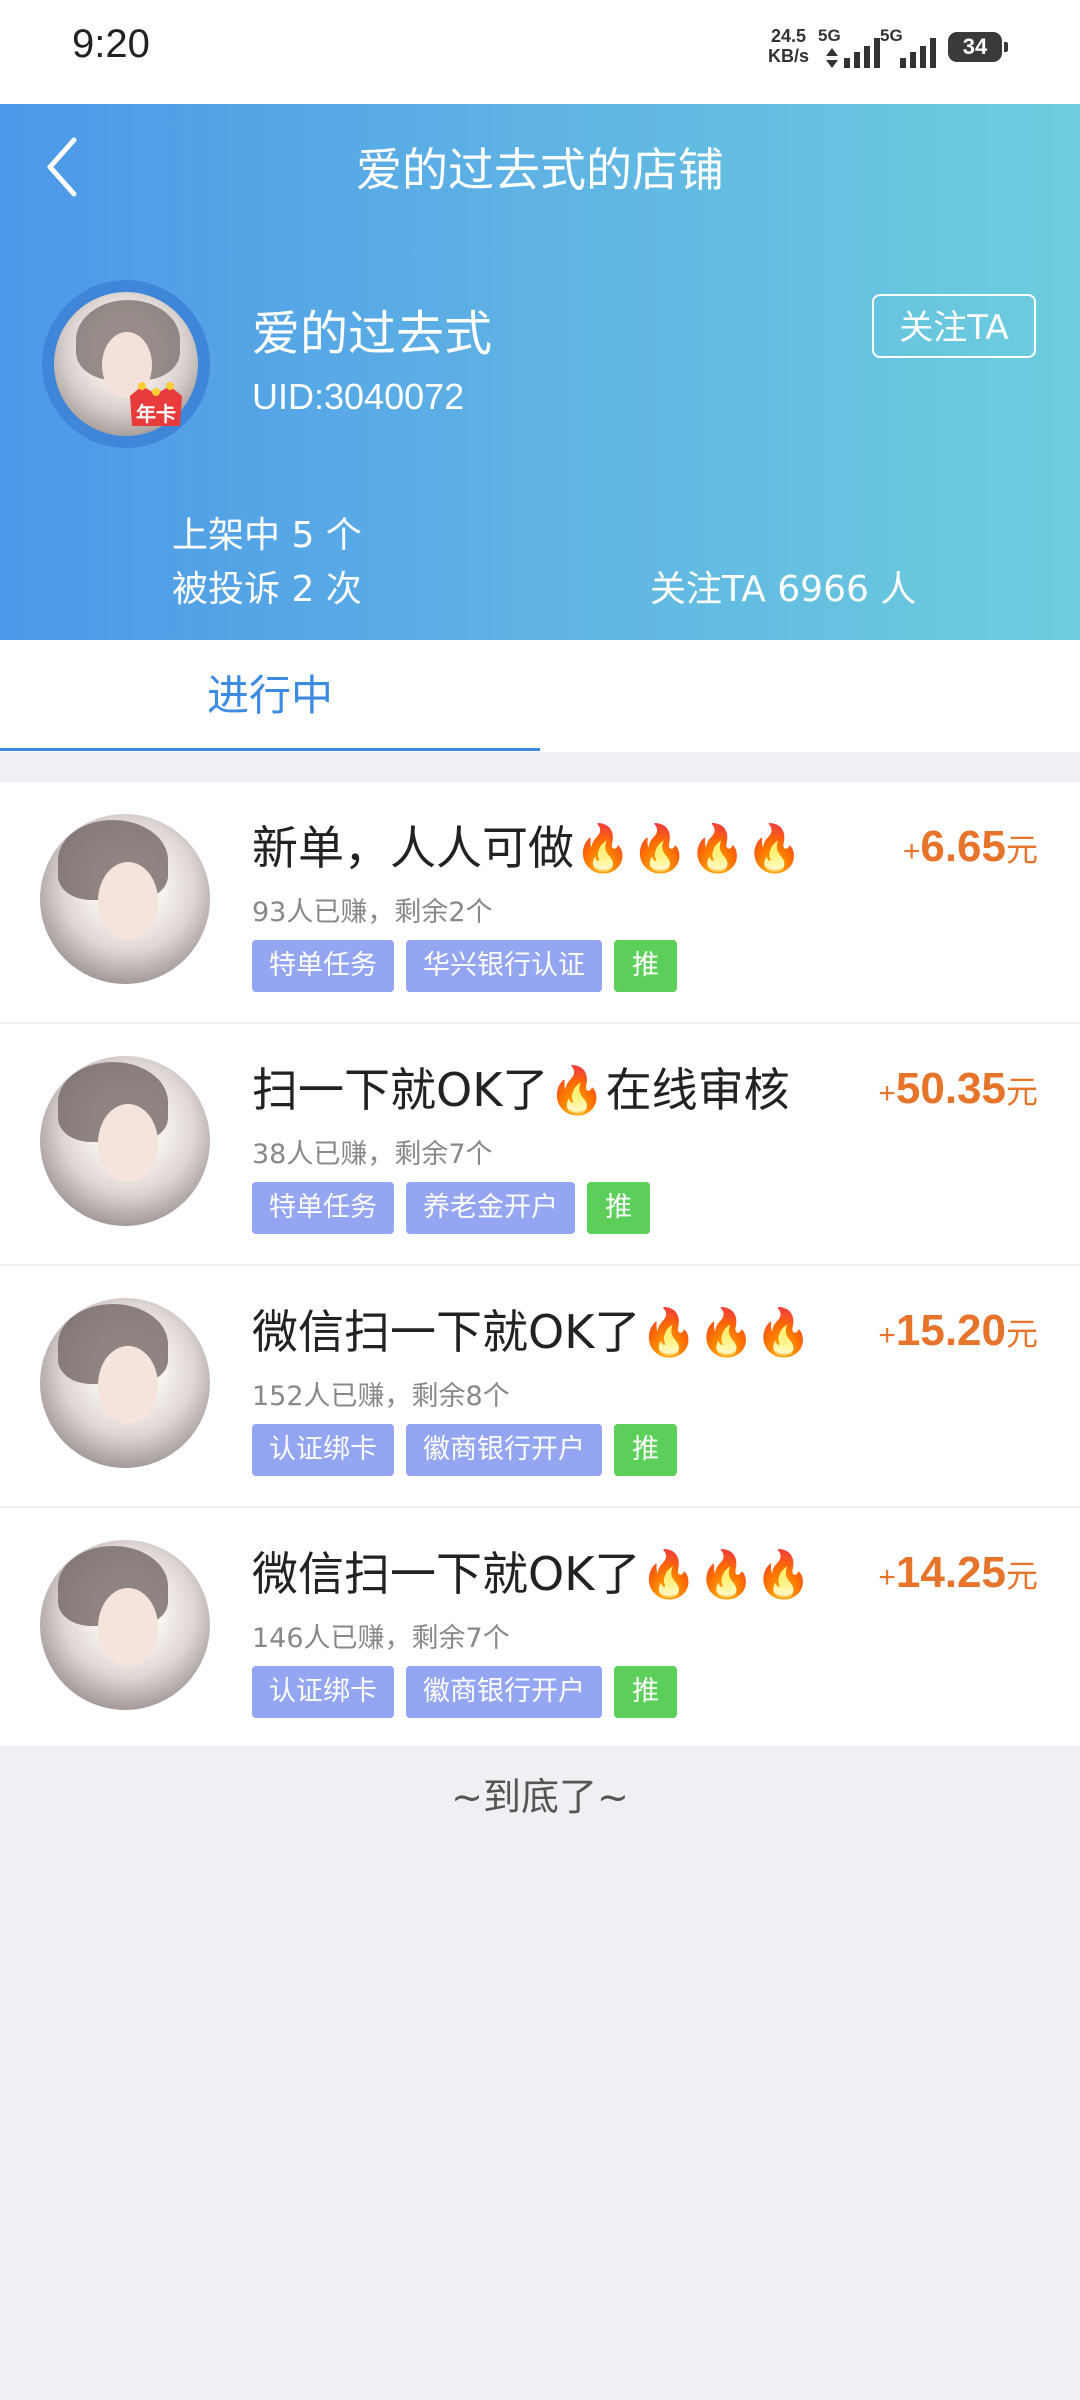 The height and width of the screenshot is (2400, 1080). I want to click on tab-in-progress: 进行中, so click(270, 696).